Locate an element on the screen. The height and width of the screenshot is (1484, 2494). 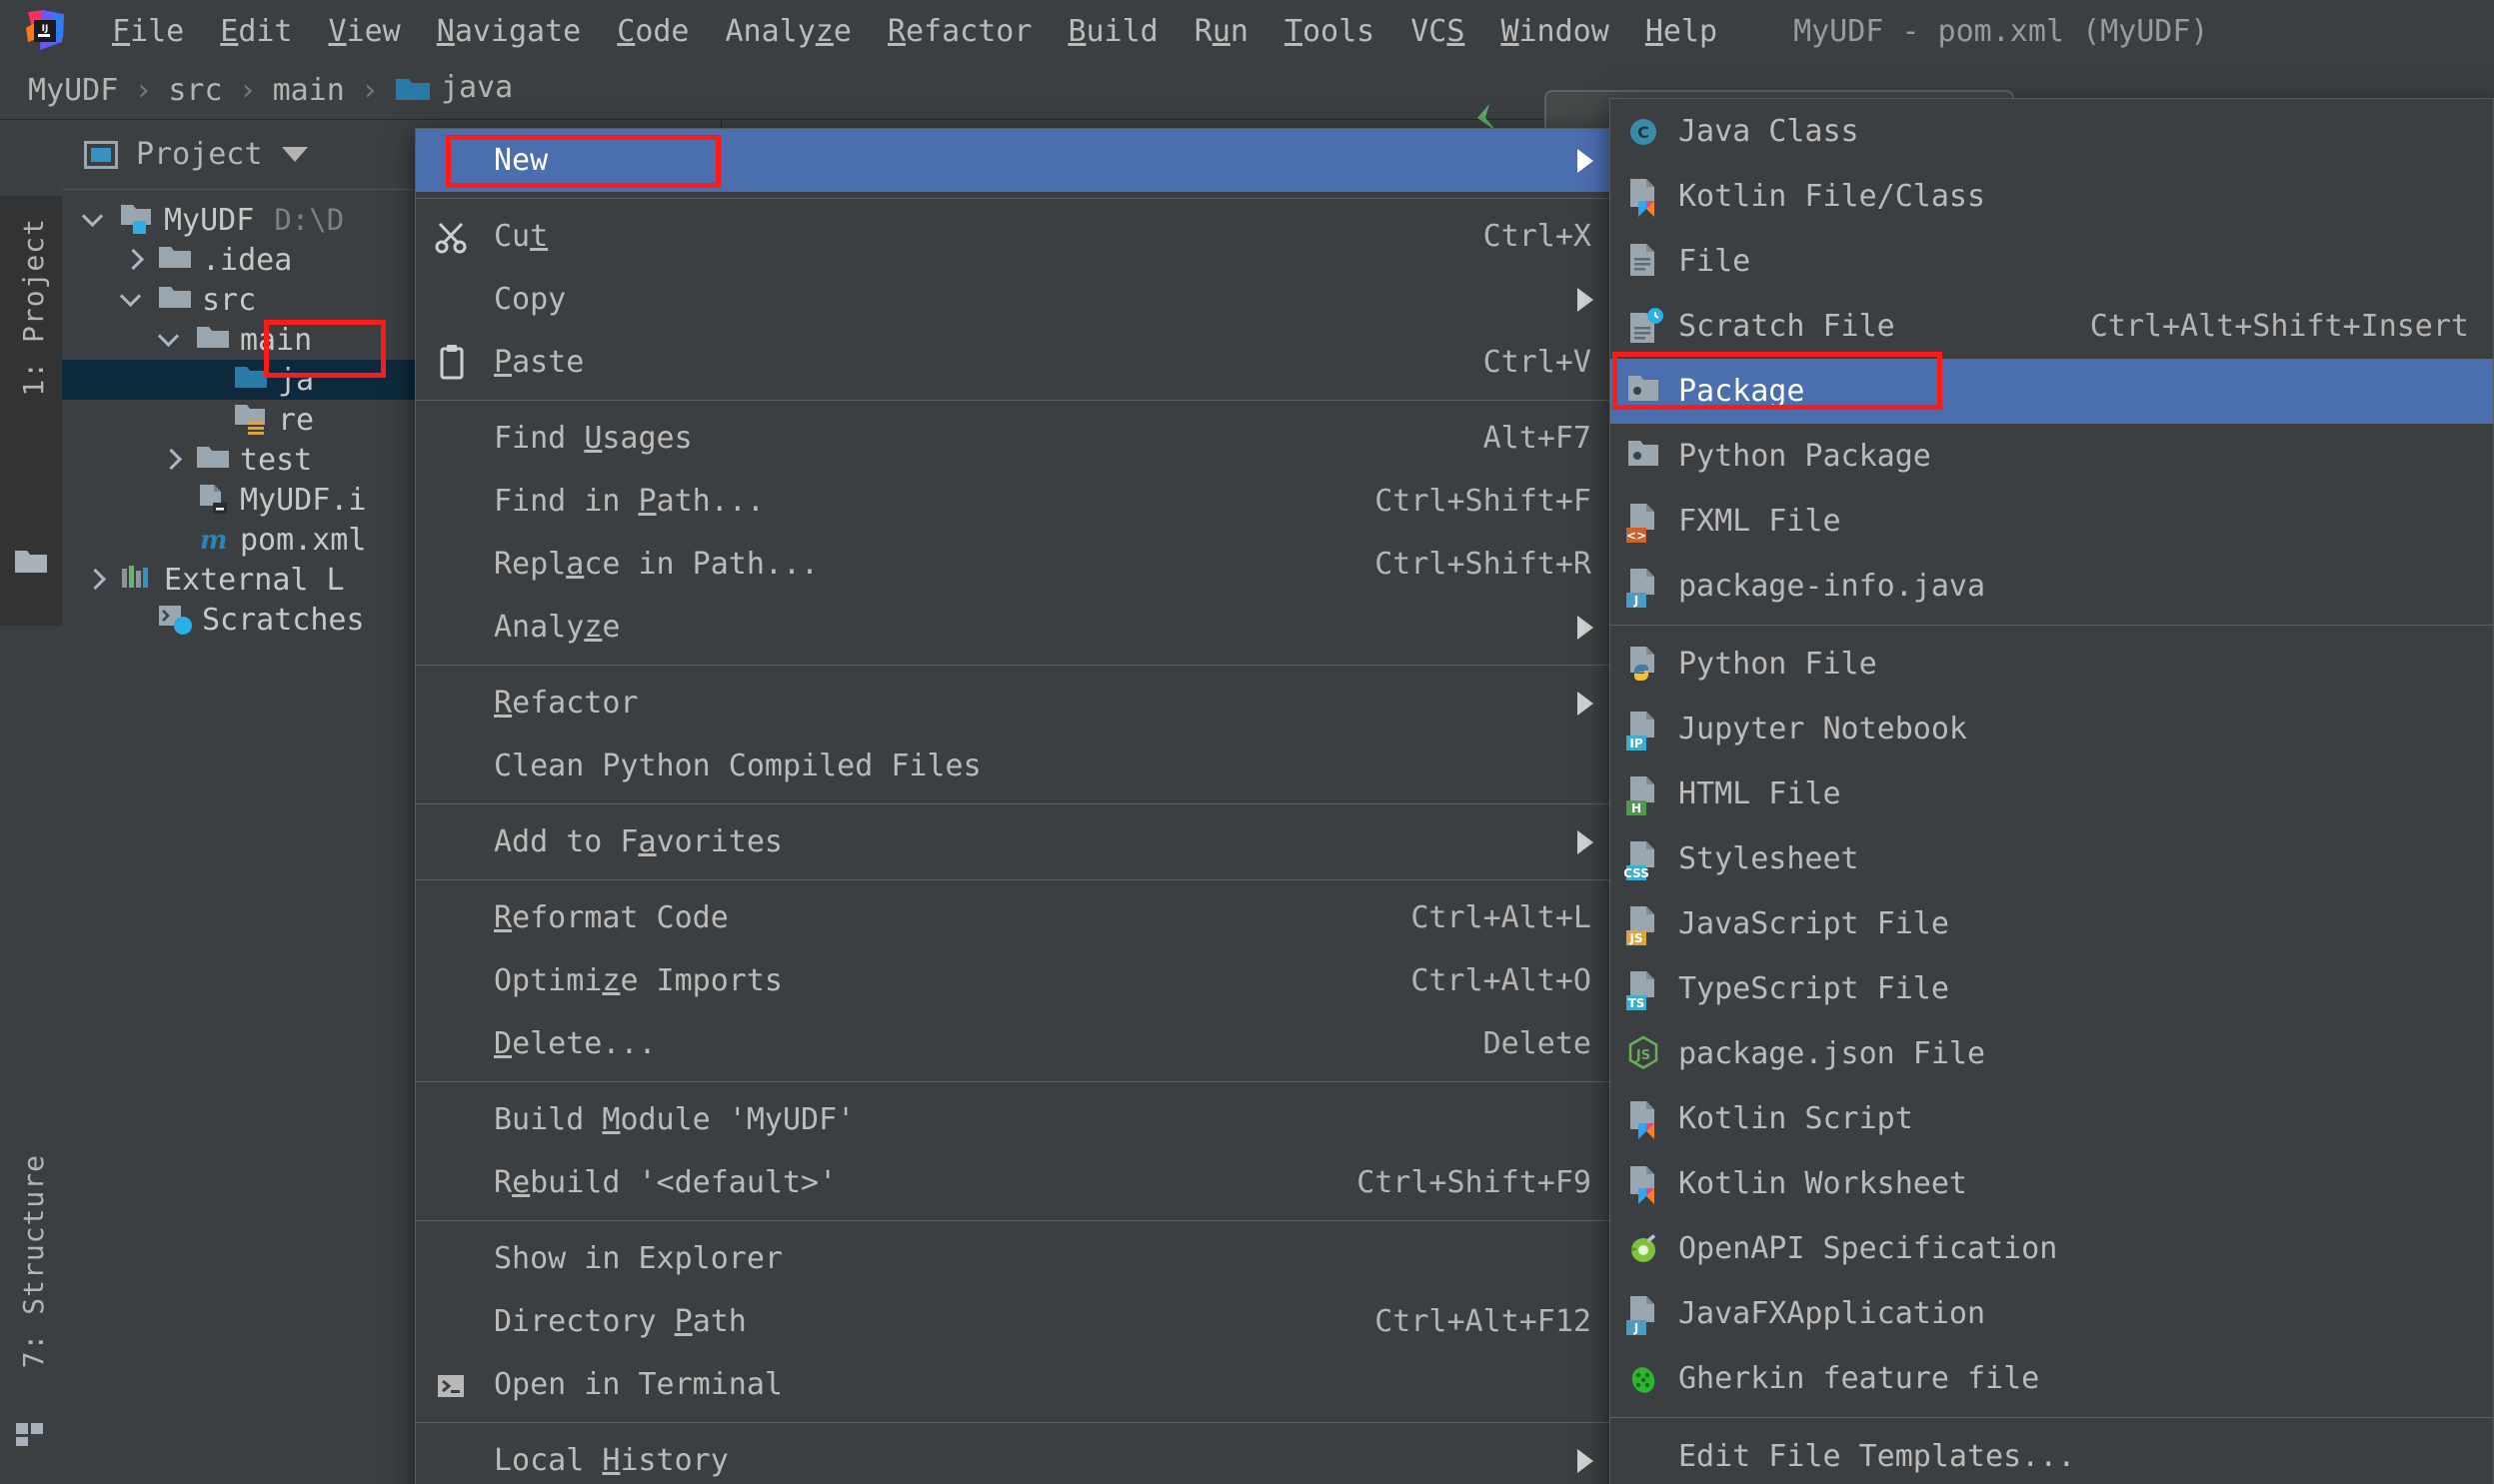
sidebar-tab-project: 1: Project is located at coordinates (33, 307).